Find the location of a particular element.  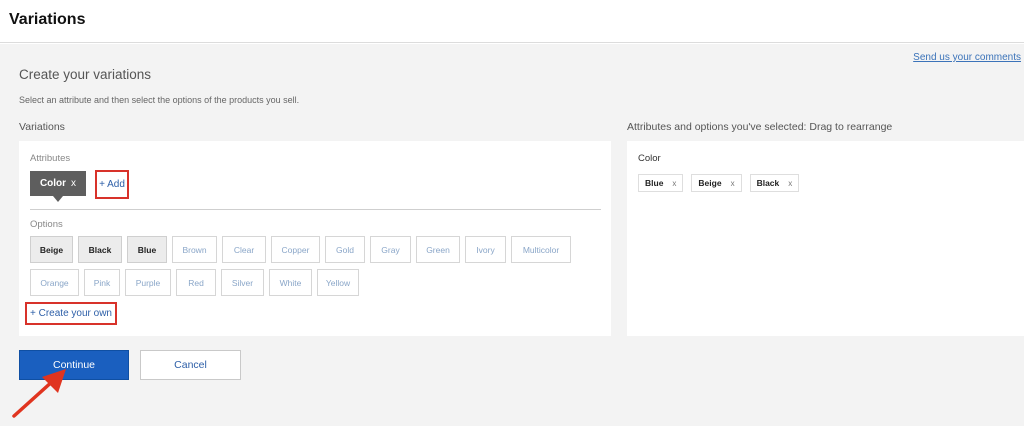

option-clear: Clear is located at coordinates (244, 249).